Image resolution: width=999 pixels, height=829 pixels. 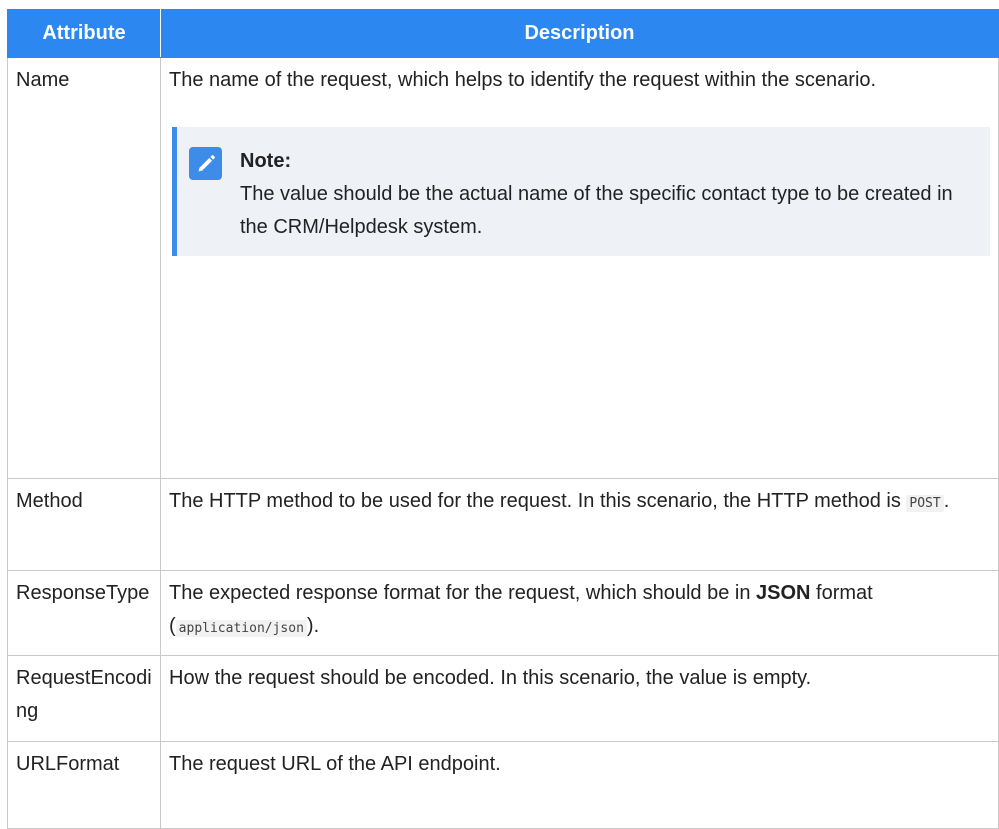 I want to click on column-header-description: Description, so click(x=579, y=33).